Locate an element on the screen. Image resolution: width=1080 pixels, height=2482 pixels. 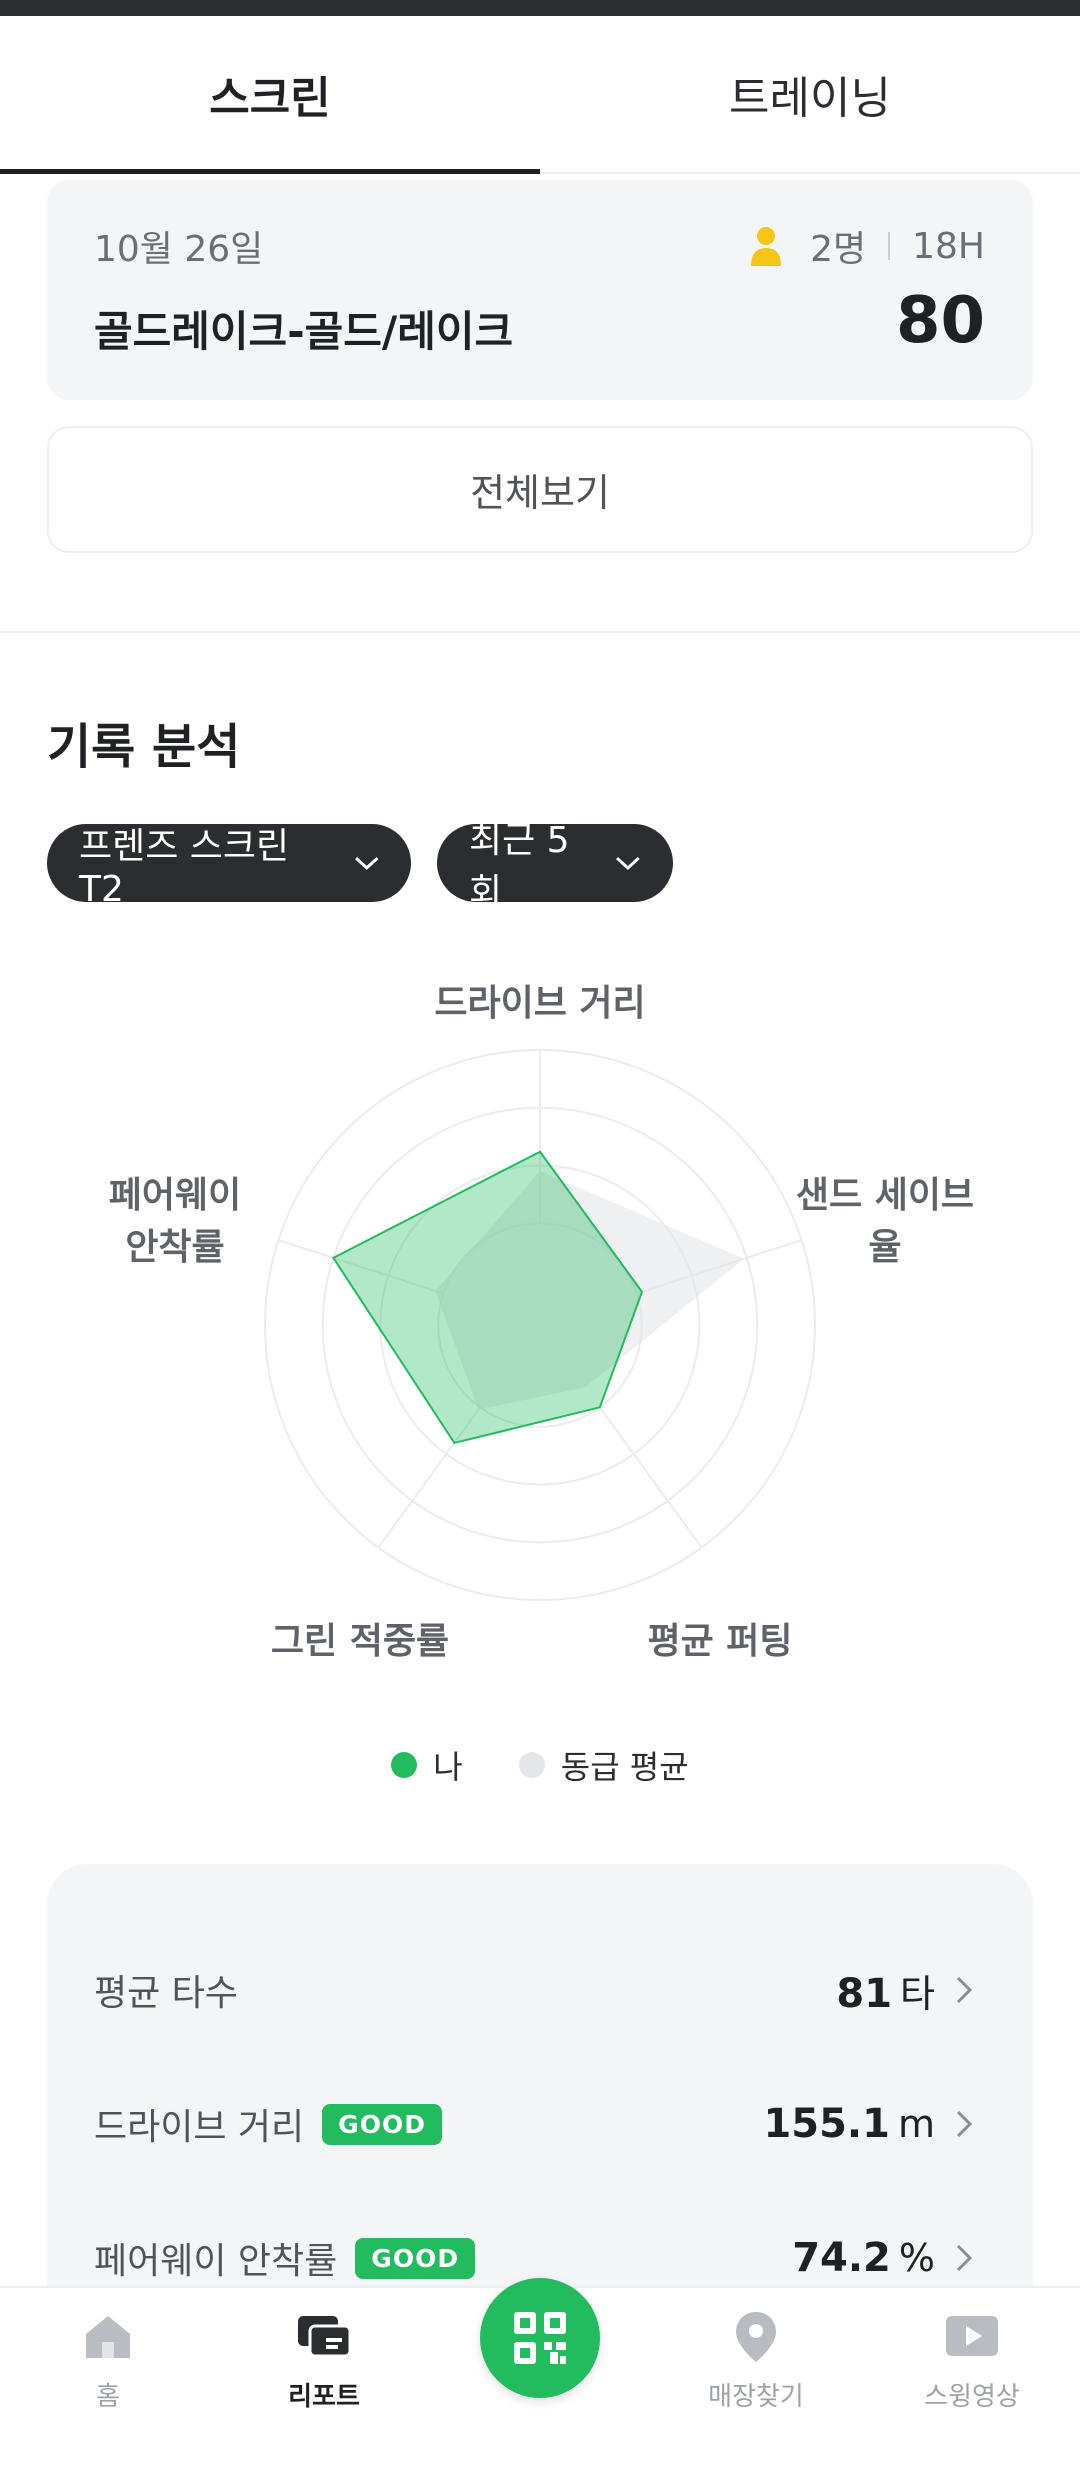
stat-label: 드라이브 거리 GOOD is located at coordinates (268, 2124).